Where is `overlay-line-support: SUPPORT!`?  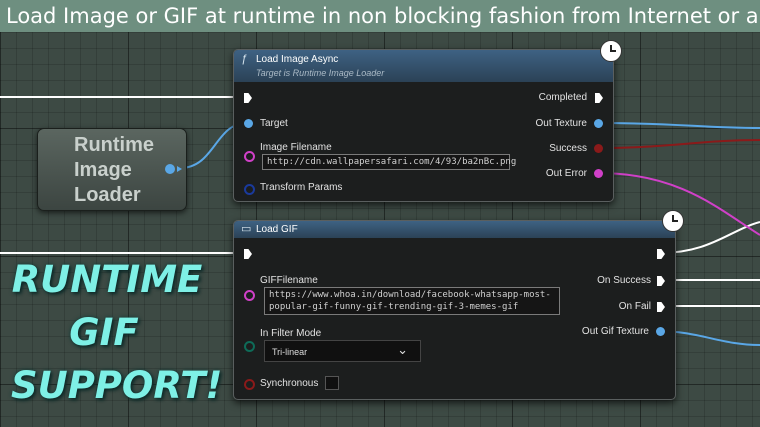 overlay-line-support: SUPPORT! is located at coordinates (117, 385).